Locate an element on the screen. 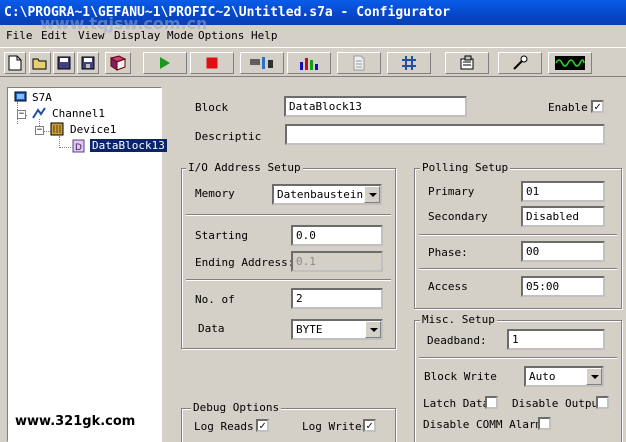  save-button is located at coordinates (64, 63).